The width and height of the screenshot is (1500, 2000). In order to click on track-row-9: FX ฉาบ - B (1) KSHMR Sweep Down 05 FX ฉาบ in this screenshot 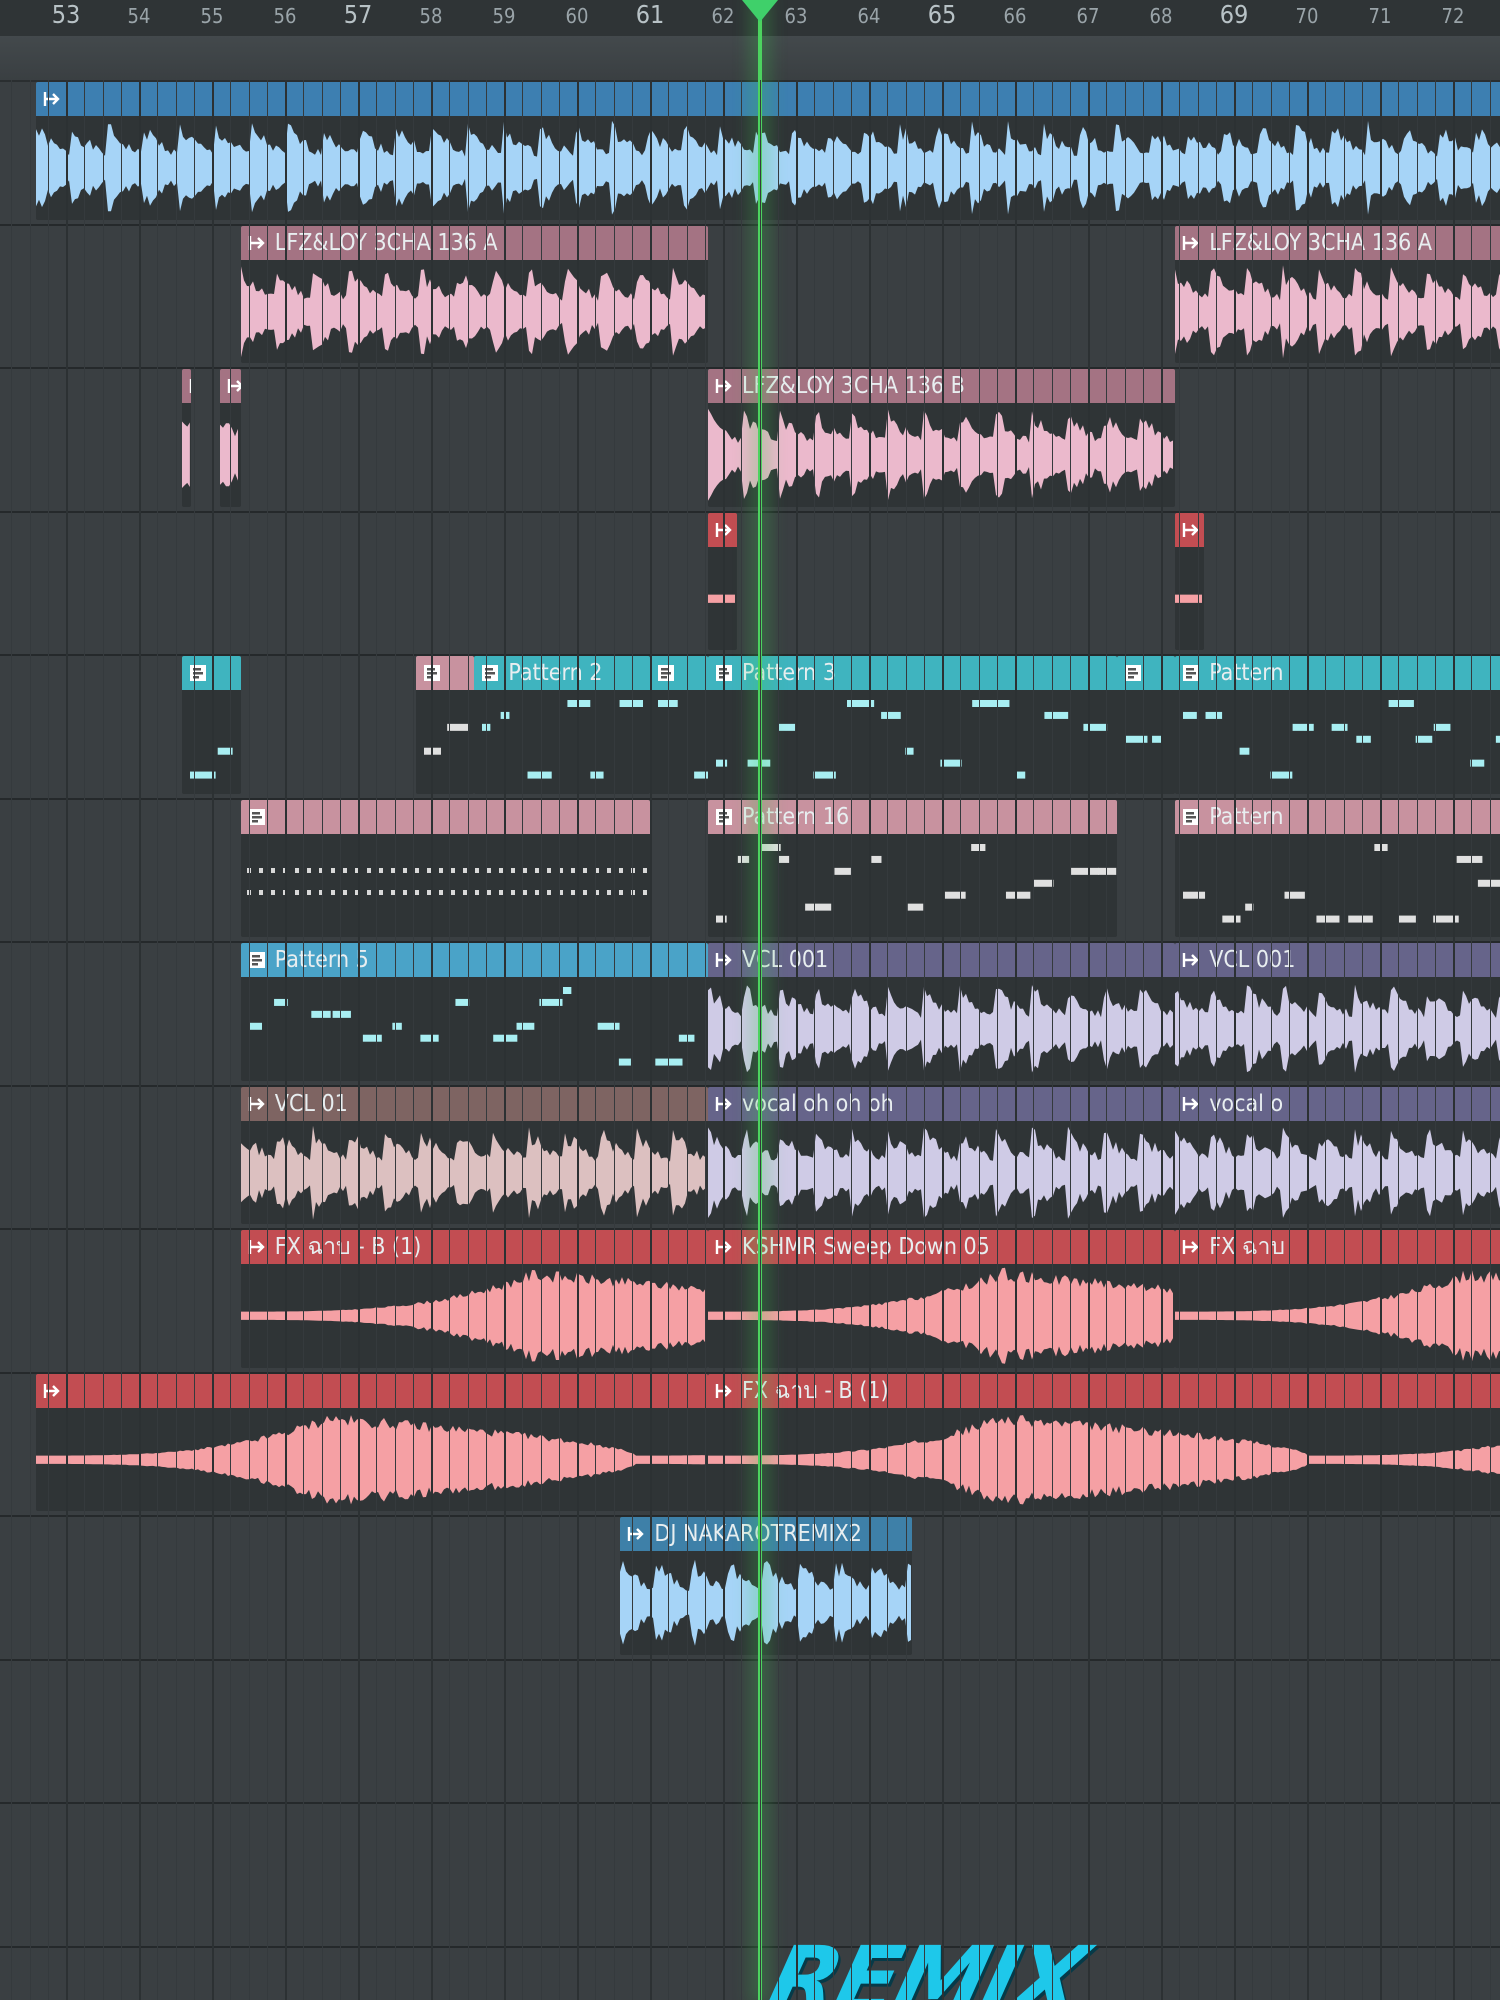, I will do `click(750, 1301)`.